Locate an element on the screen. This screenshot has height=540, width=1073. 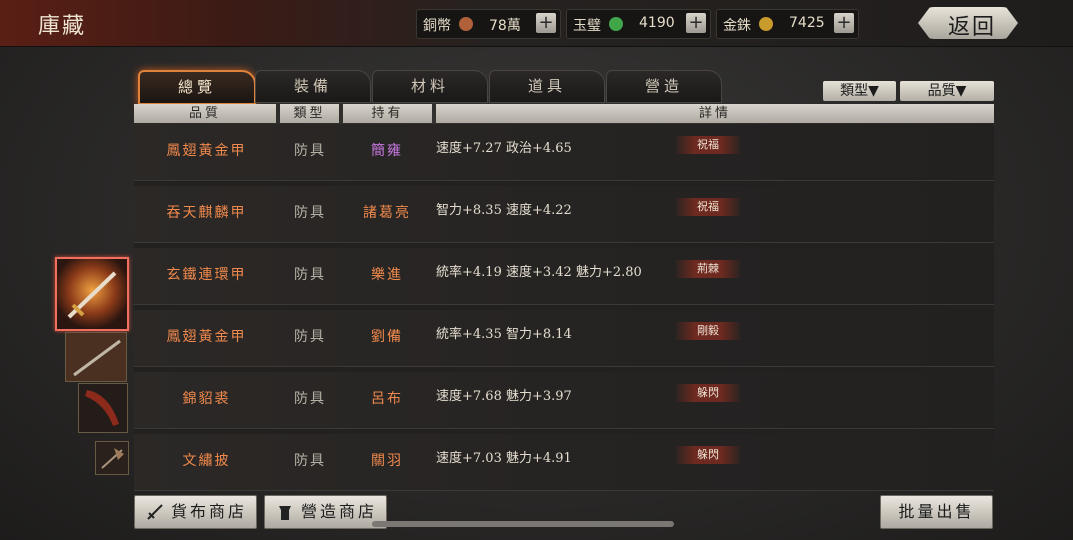
build-shop-label: 營造商店 is located at coordinates (339, 511).